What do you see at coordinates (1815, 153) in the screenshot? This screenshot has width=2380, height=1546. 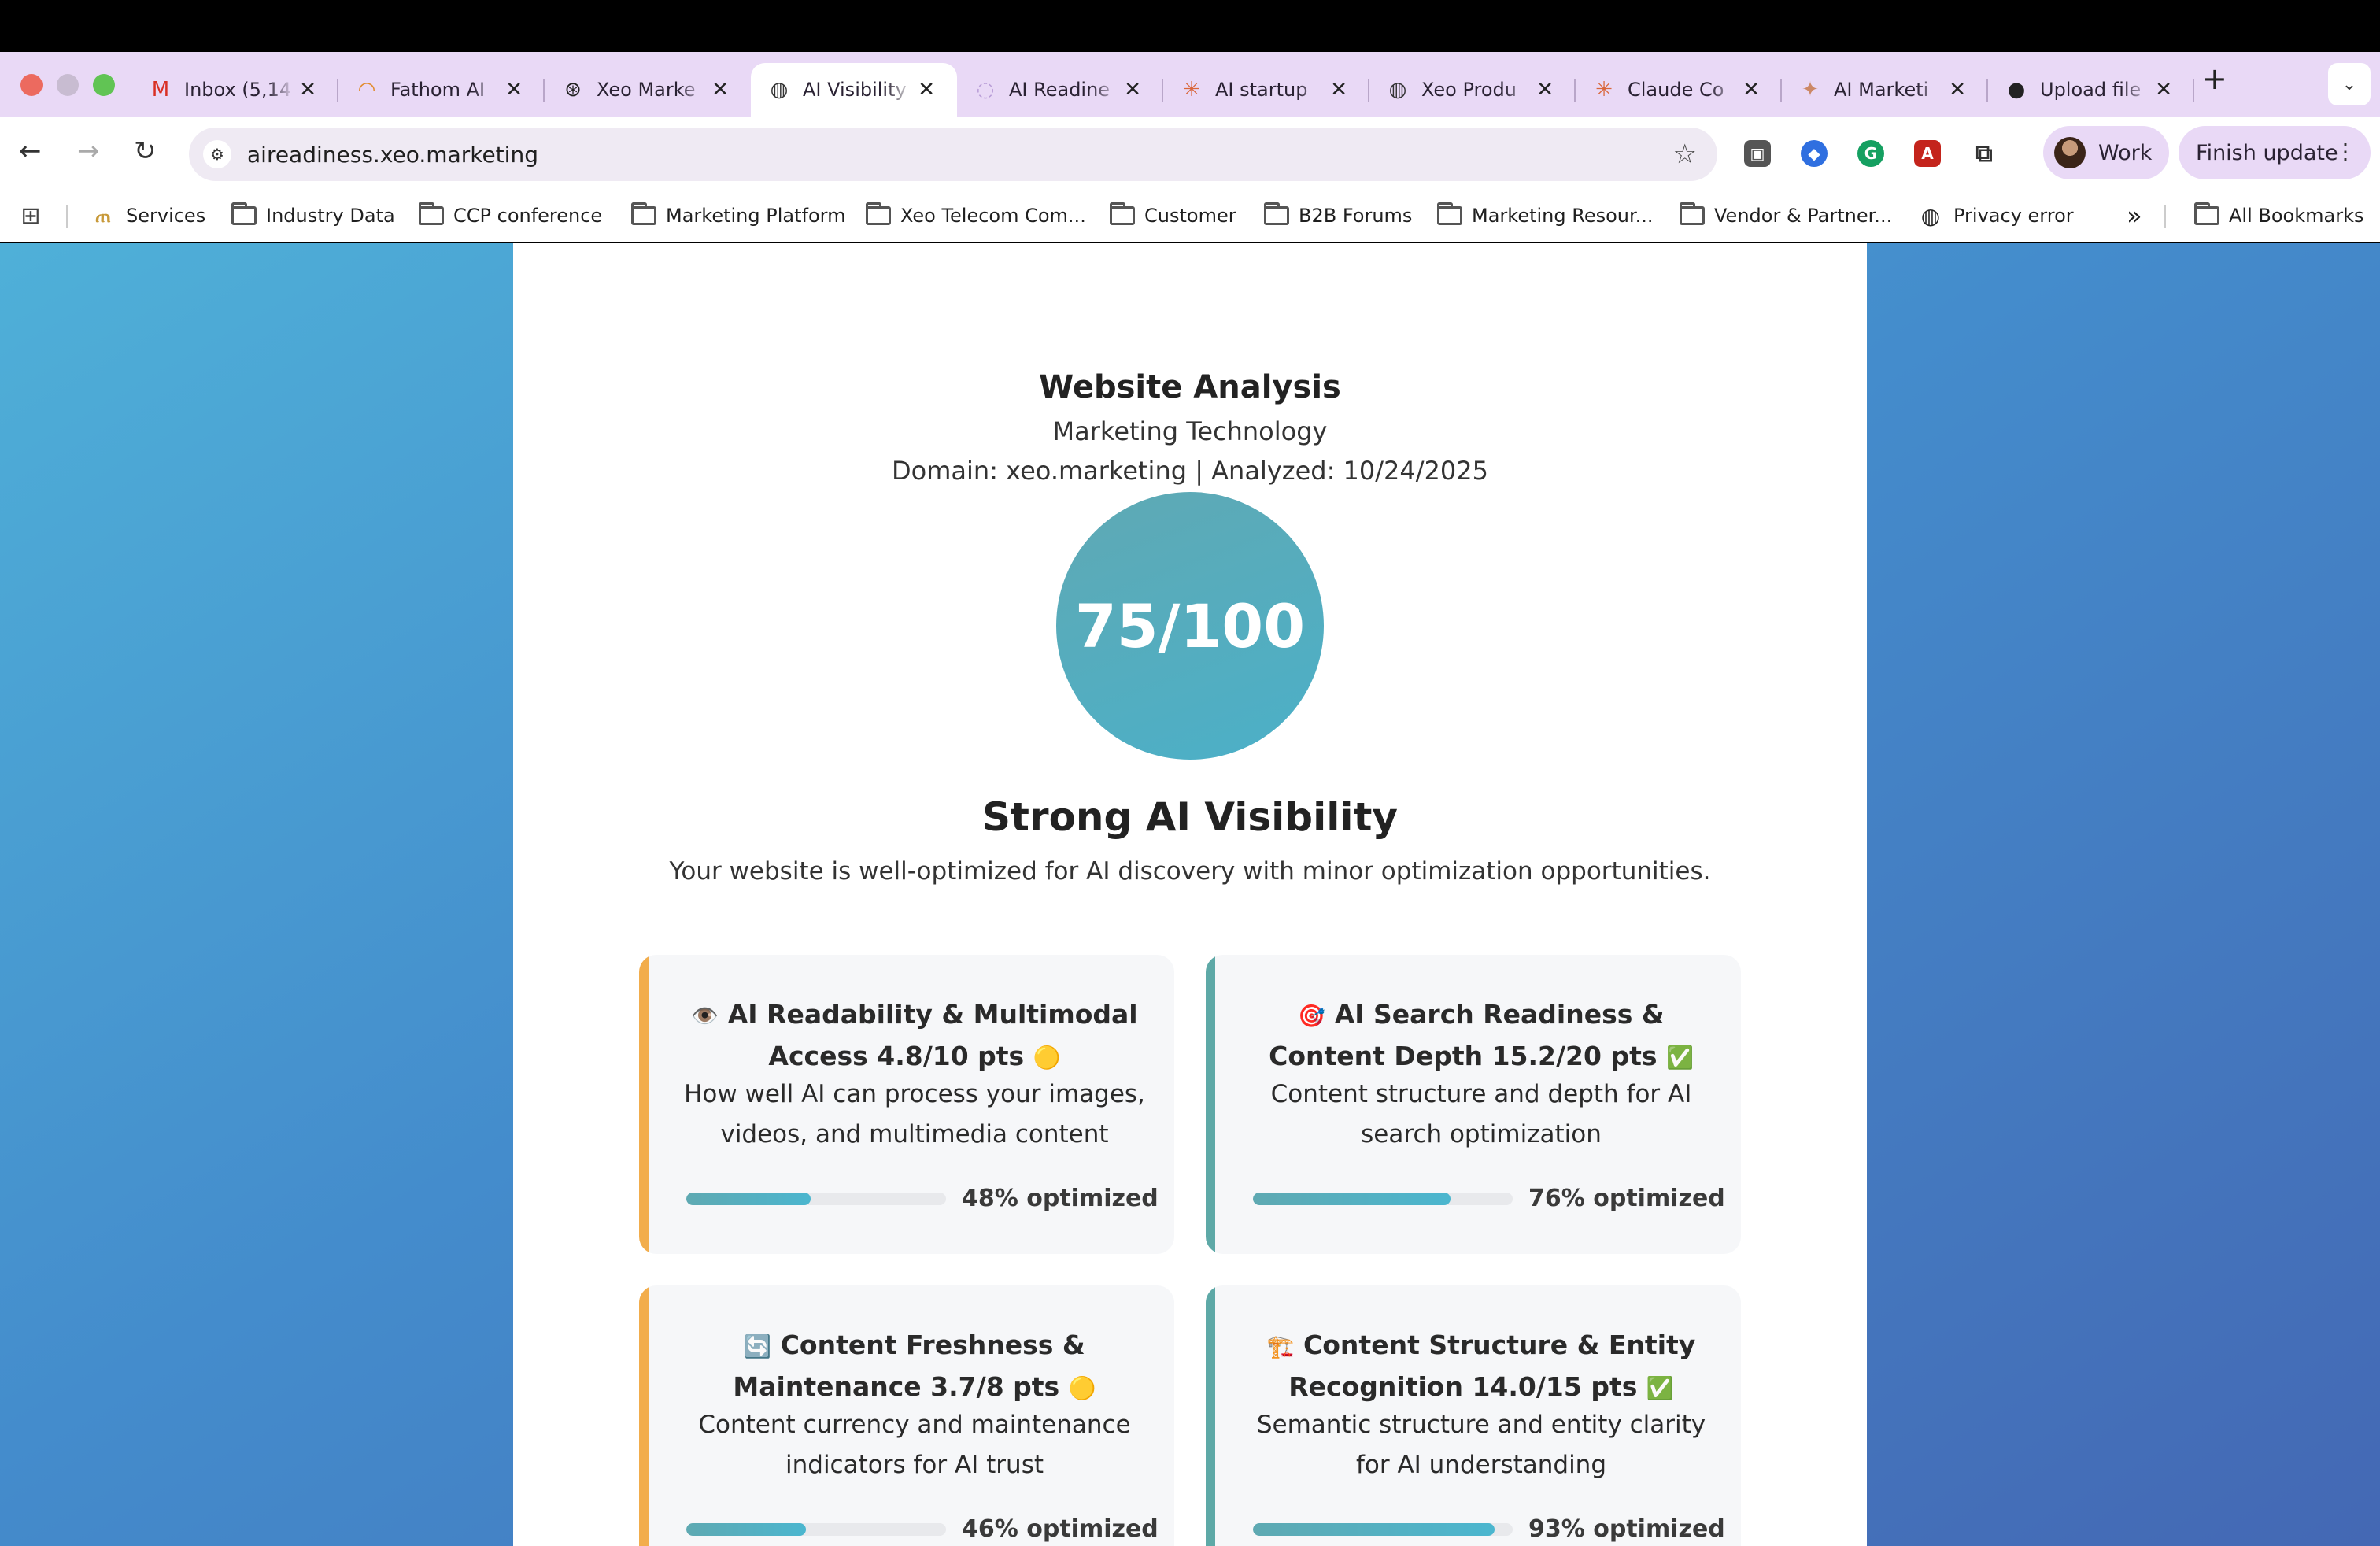 I see `extension-tag-icon: ◆` at bounding box center [1815, 153].